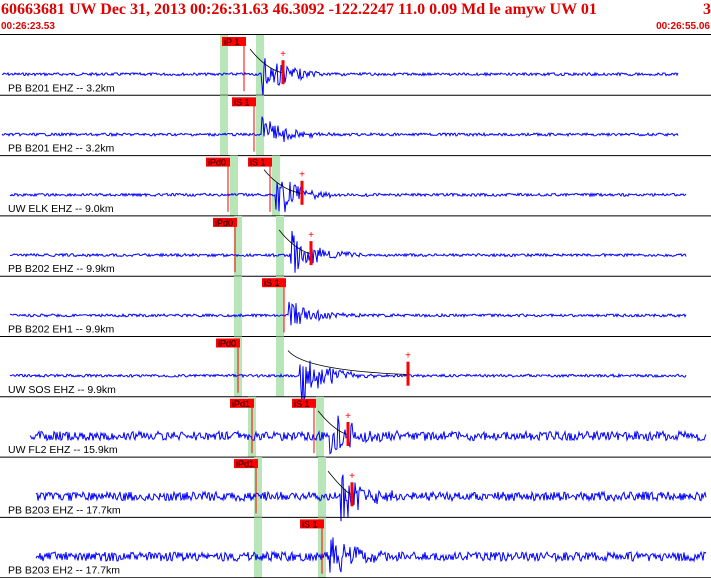 Image resolution: width=711 pixels, height=578 pixels. I want to click on trace-row: iS 1 PB B202 EH1 -- 9.9km, so click(355, 306).